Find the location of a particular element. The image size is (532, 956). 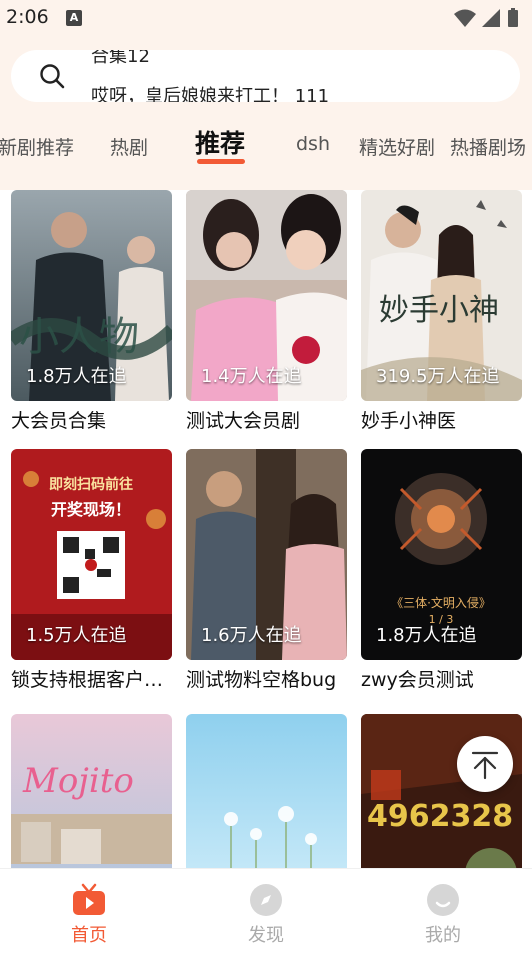

drama-poster: Mojito is located at coordinates (91, 791).